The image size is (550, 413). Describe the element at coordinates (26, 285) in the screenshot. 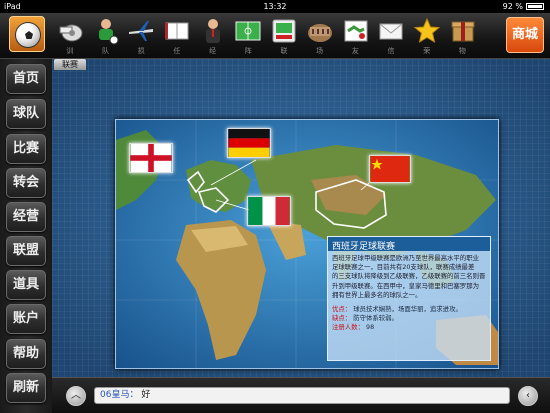

I see `sidebar-item-props: 道具` at that location.